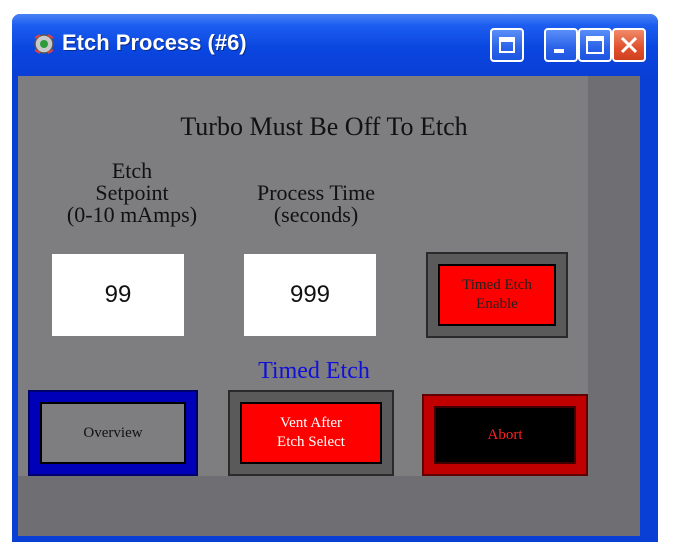 This screenshot has height=548, width=673. What do you see at coordinates (316, 214) in the screenshot?
I see `process-time-label-line2: (seconds)` at bounding box center [316, 214].